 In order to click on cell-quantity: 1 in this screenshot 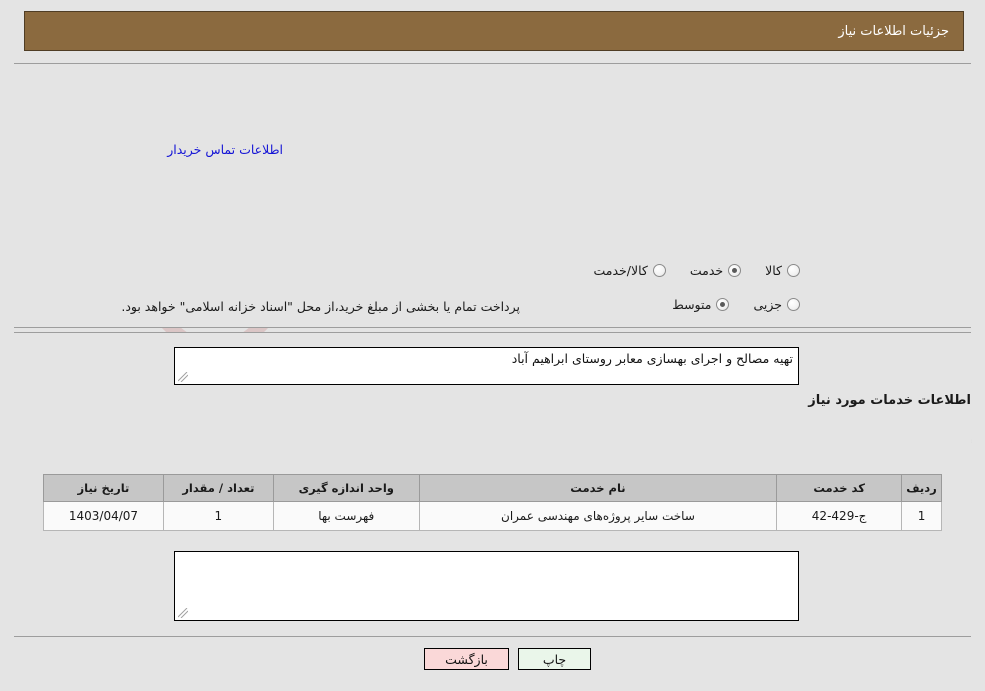, I will do `click(218, 516)`.